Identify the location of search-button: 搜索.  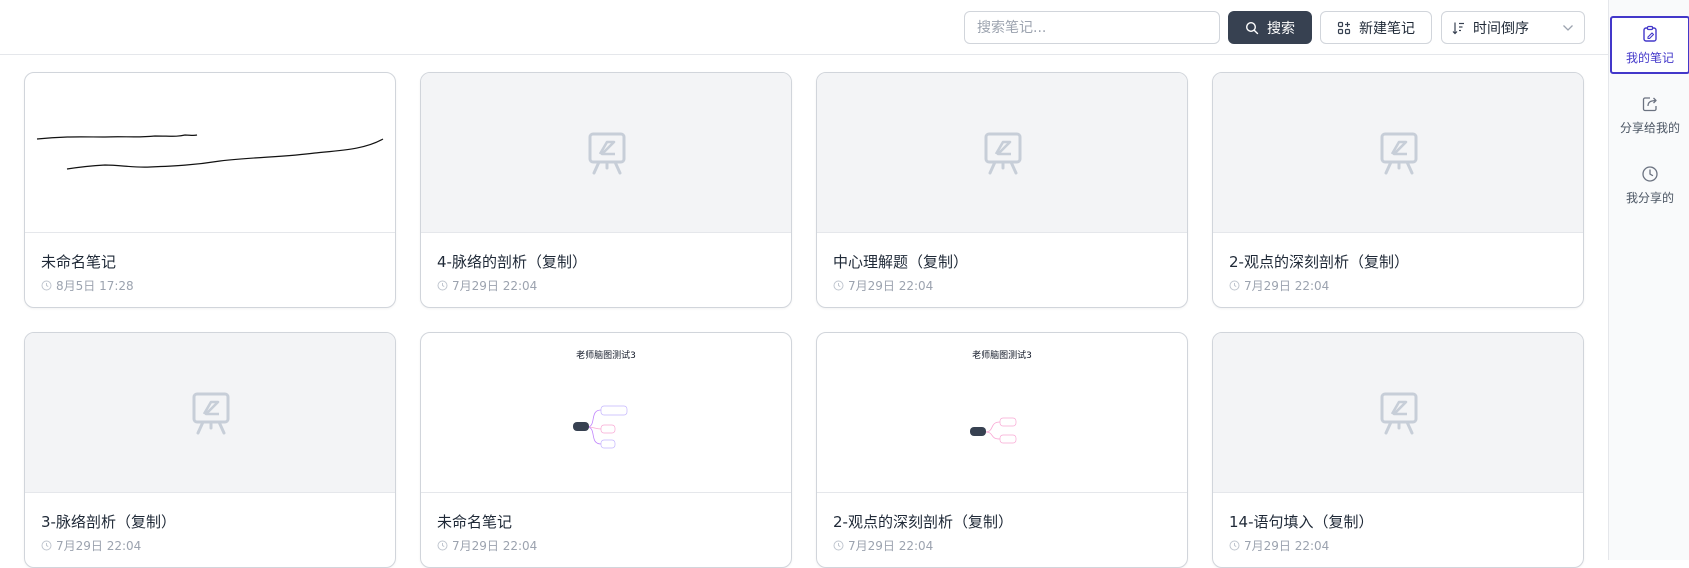
(1270, 27).